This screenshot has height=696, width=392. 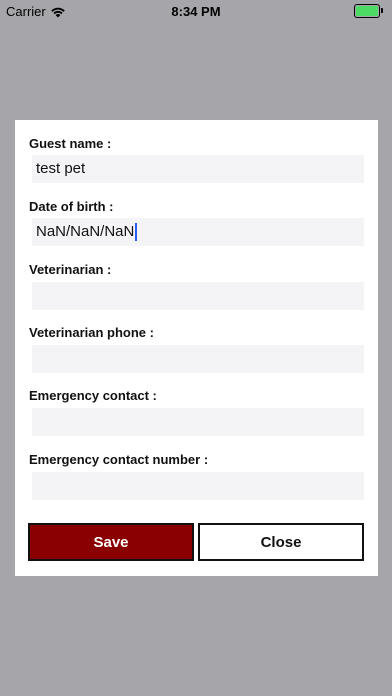 What do you see at coordinates (61, 168) in the screenshot?
I see `guest-name-value: test pet` at bounding box center [61, 168].